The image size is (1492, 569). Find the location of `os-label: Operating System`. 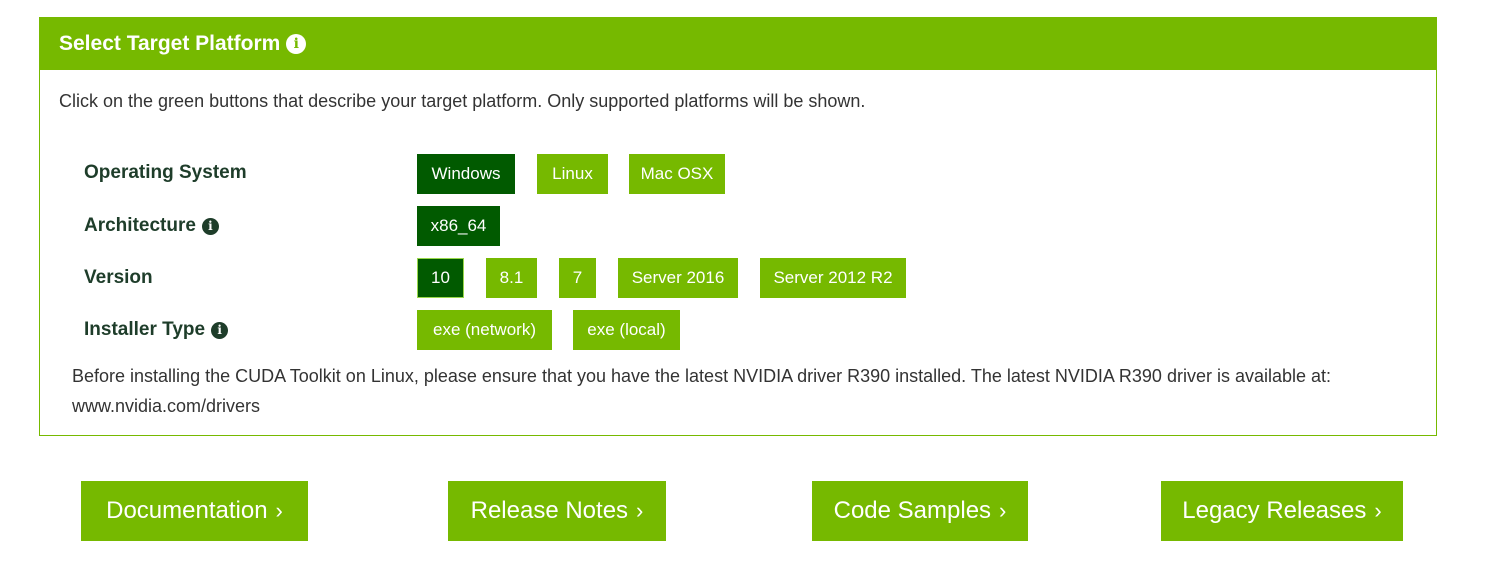

os-label: Operating System is located at coordinates (165, 173).